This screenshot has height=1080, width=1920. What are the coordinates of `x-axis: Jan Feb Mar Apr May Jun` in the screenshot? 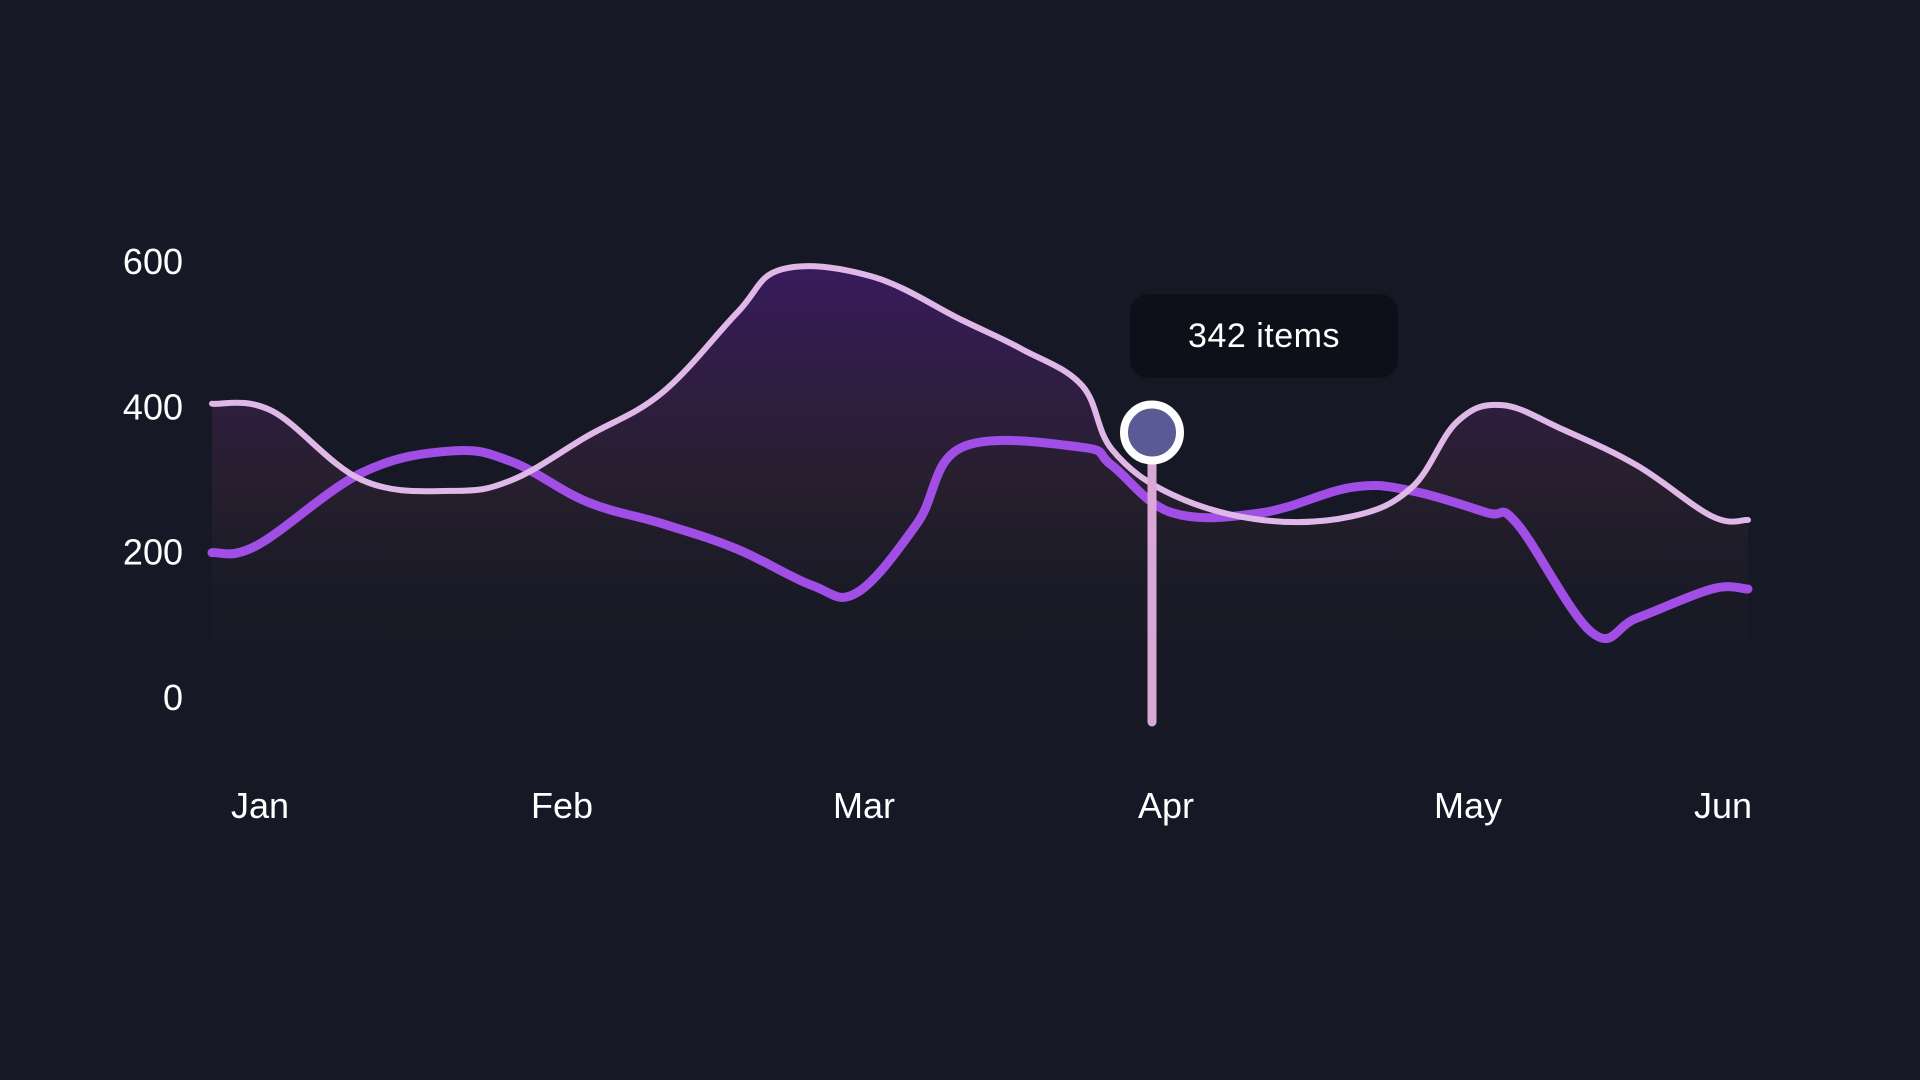 It's located at (991, 805).